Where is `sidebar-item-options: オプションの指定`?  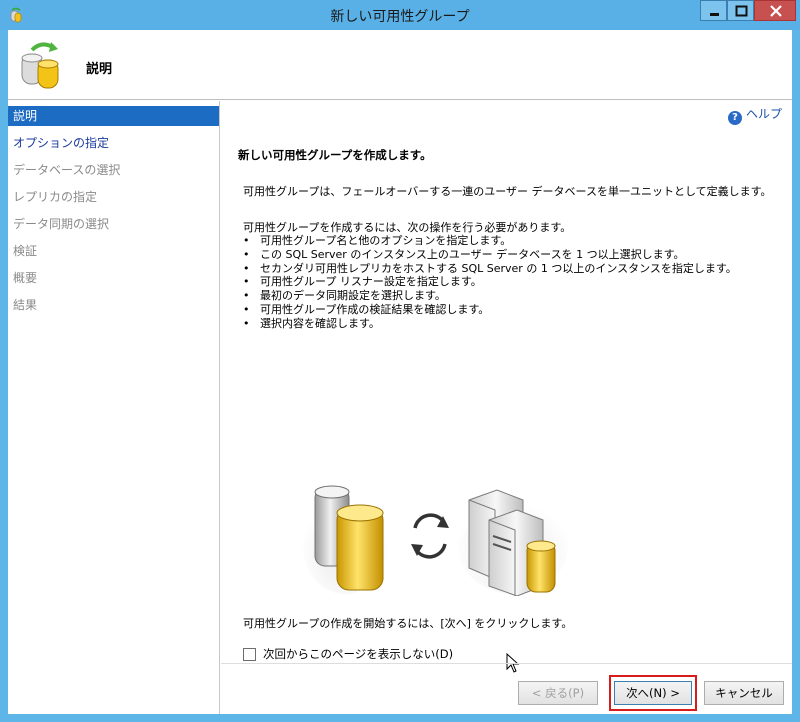
sidebar-item-options: オプションの指定 is located at coordinates (113, 143).